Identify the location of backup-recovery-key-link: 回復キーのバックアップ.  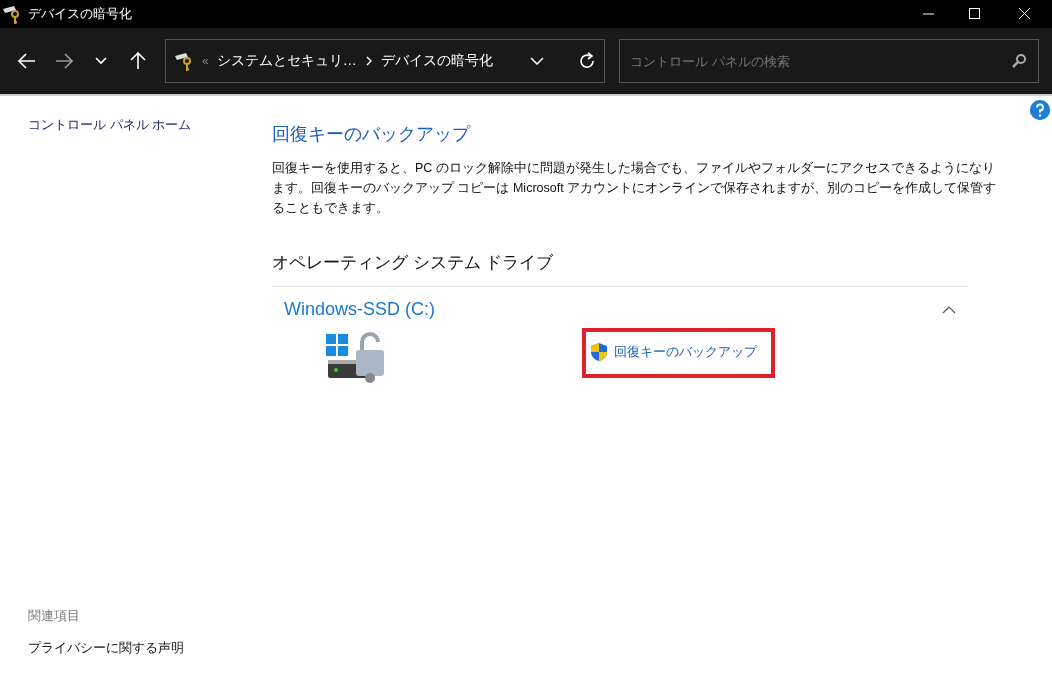
(673, 352).